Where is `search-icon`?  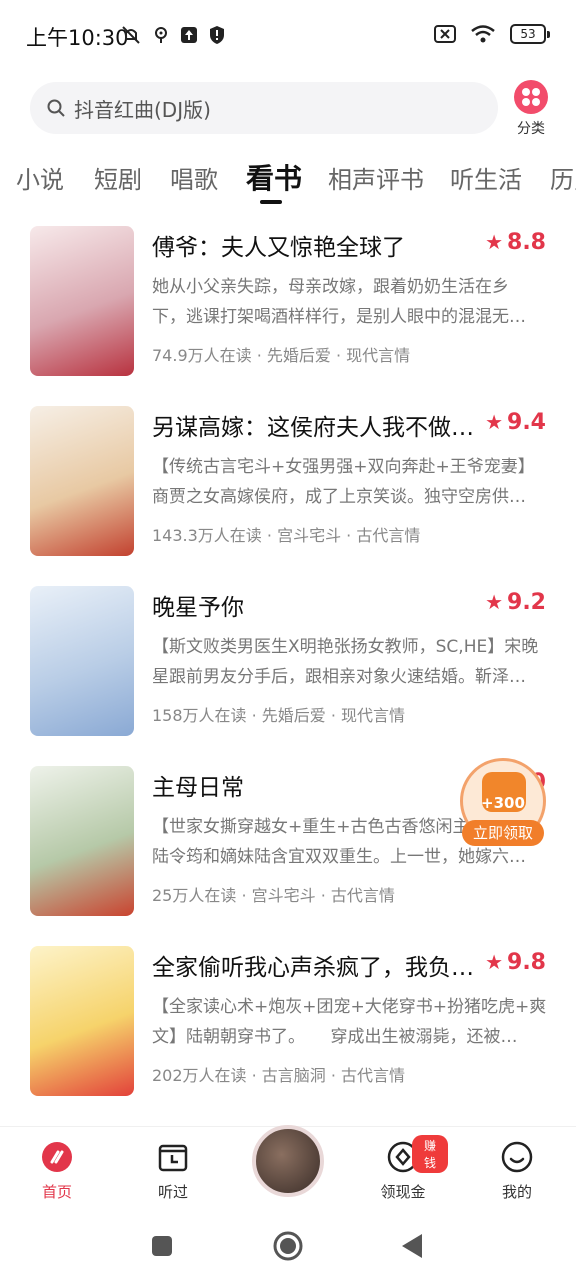
search-icon is located at coordinates (56, 108).